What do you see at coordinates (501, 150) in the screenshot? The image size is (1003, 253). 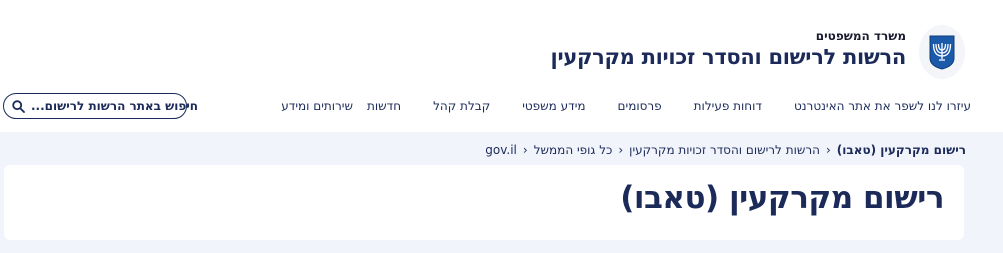 I see `breadcrumb-item-govil: gov.il` at bounding box center [501, 150].